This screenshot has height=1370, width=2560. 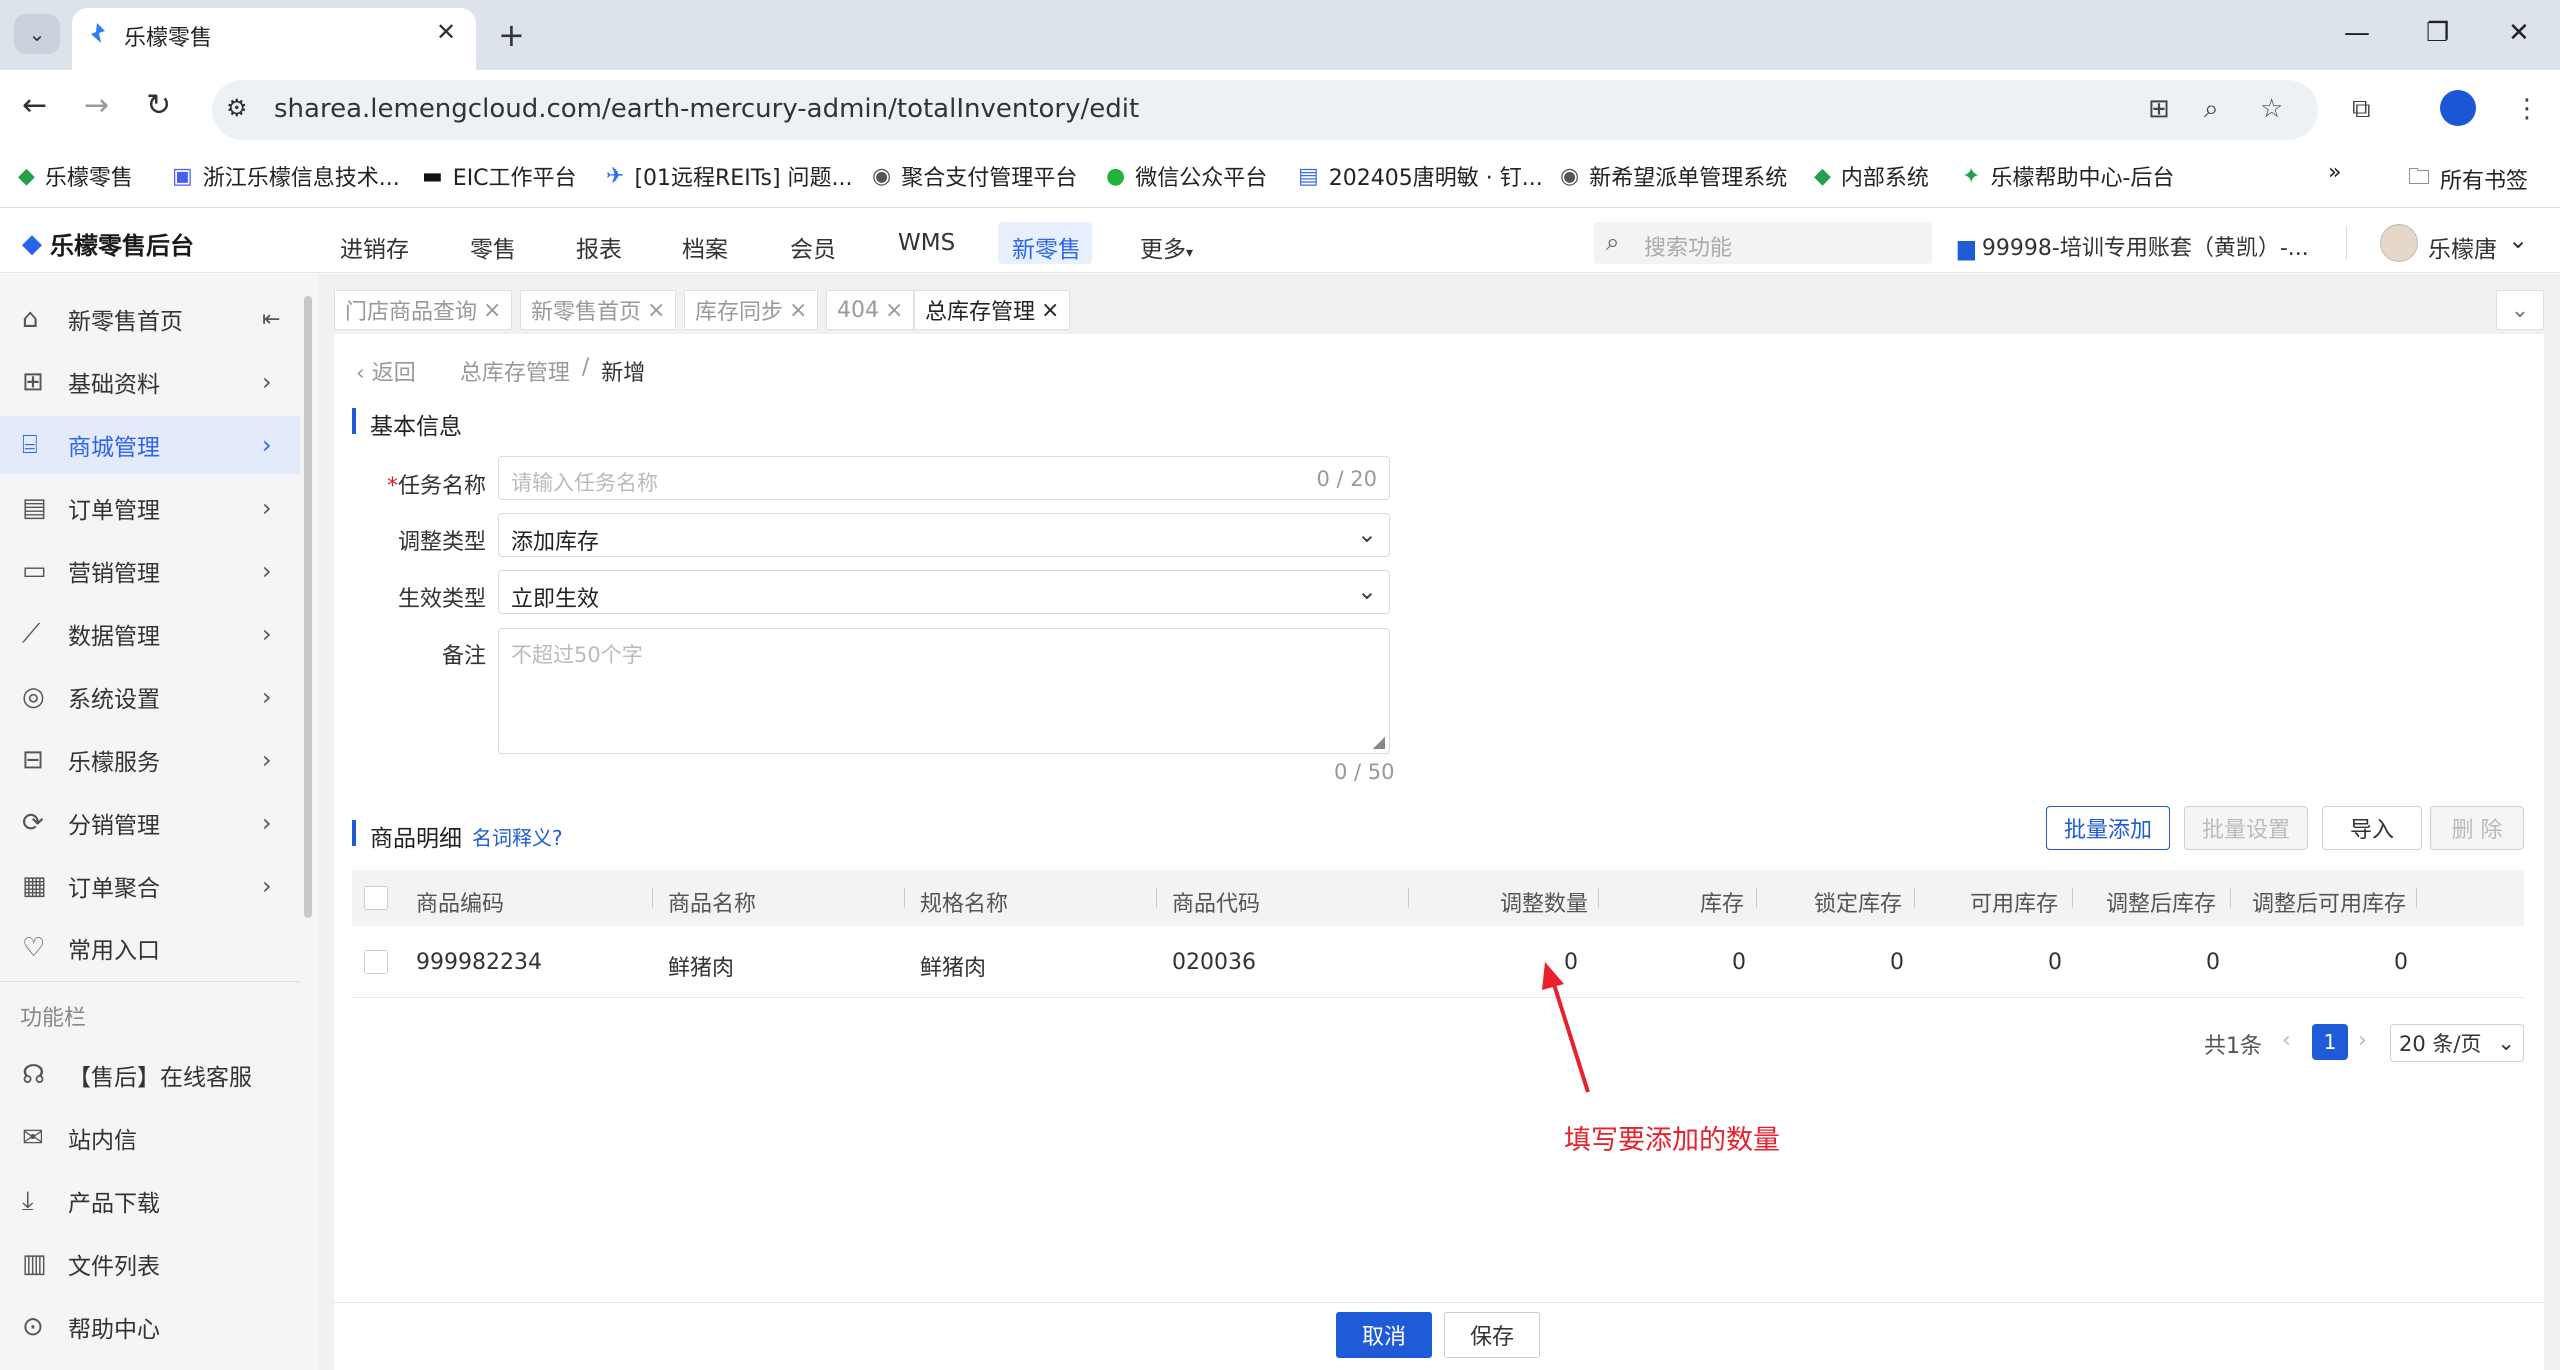 What do you see at coordinates (944, 535) in the screenshot?
I see `adjust-type-select: 添加库存 ⌄` at bounding box center [944, 535].